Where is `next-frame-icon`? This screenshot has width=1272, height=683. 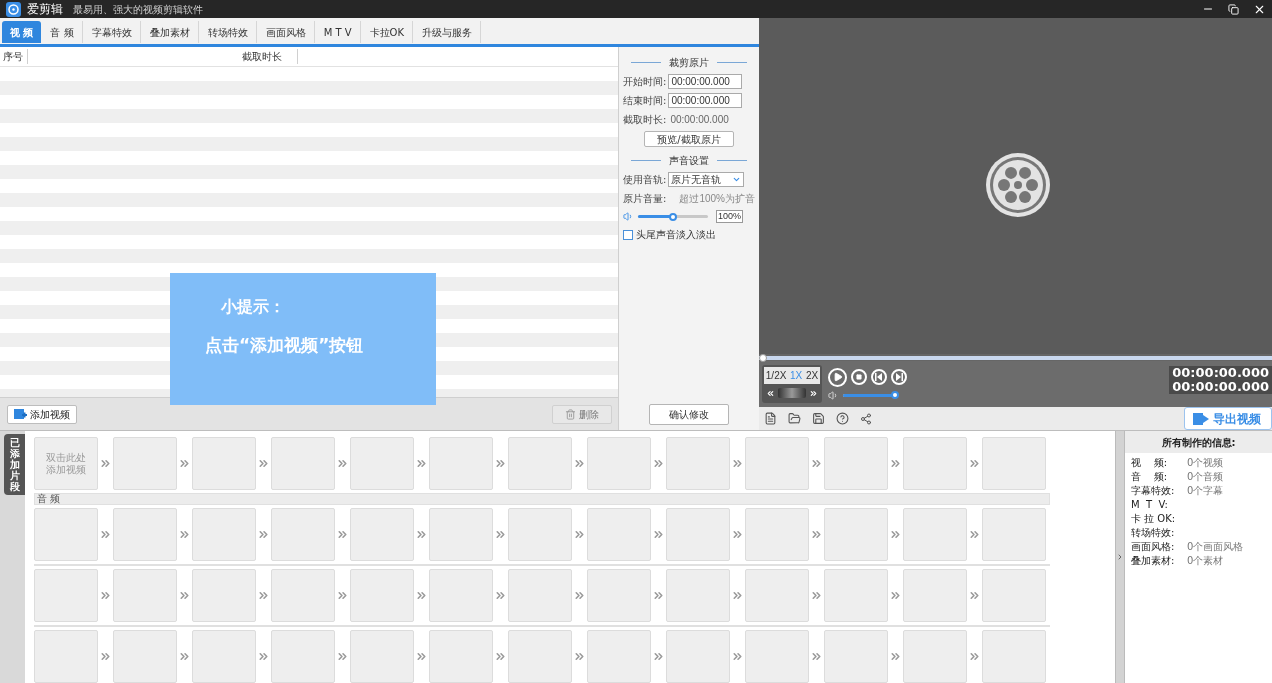
next-frame-icon is located at coordinates (899, 377).